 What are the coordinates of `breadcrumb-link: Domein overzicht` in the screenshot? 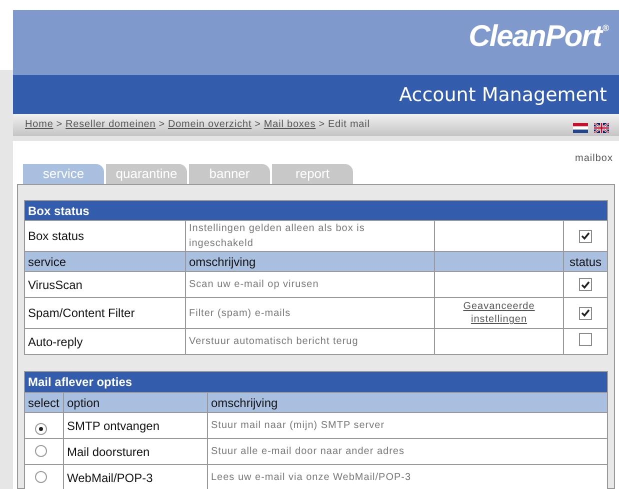 It's located at (210, 124).